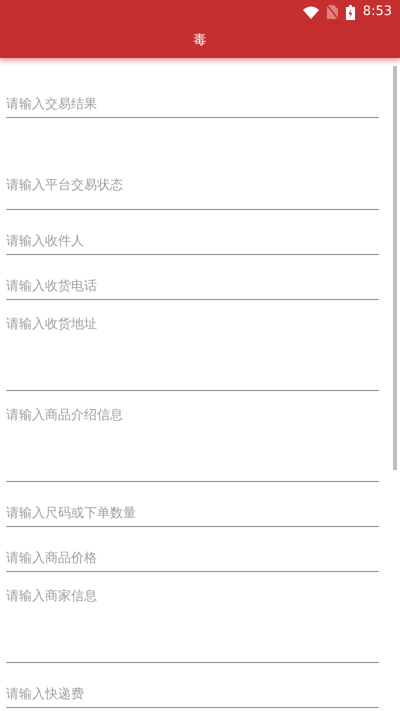  I want to click on input-field: 请输入交易结果, so click(192, 88).